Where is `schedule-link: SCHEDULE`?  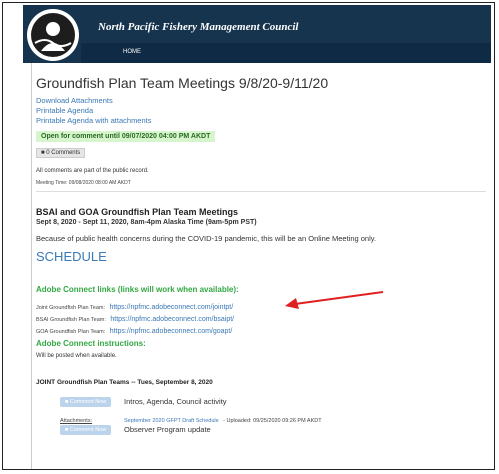
schedule-link: SCHEDULE is located at coordinates (71, 256).